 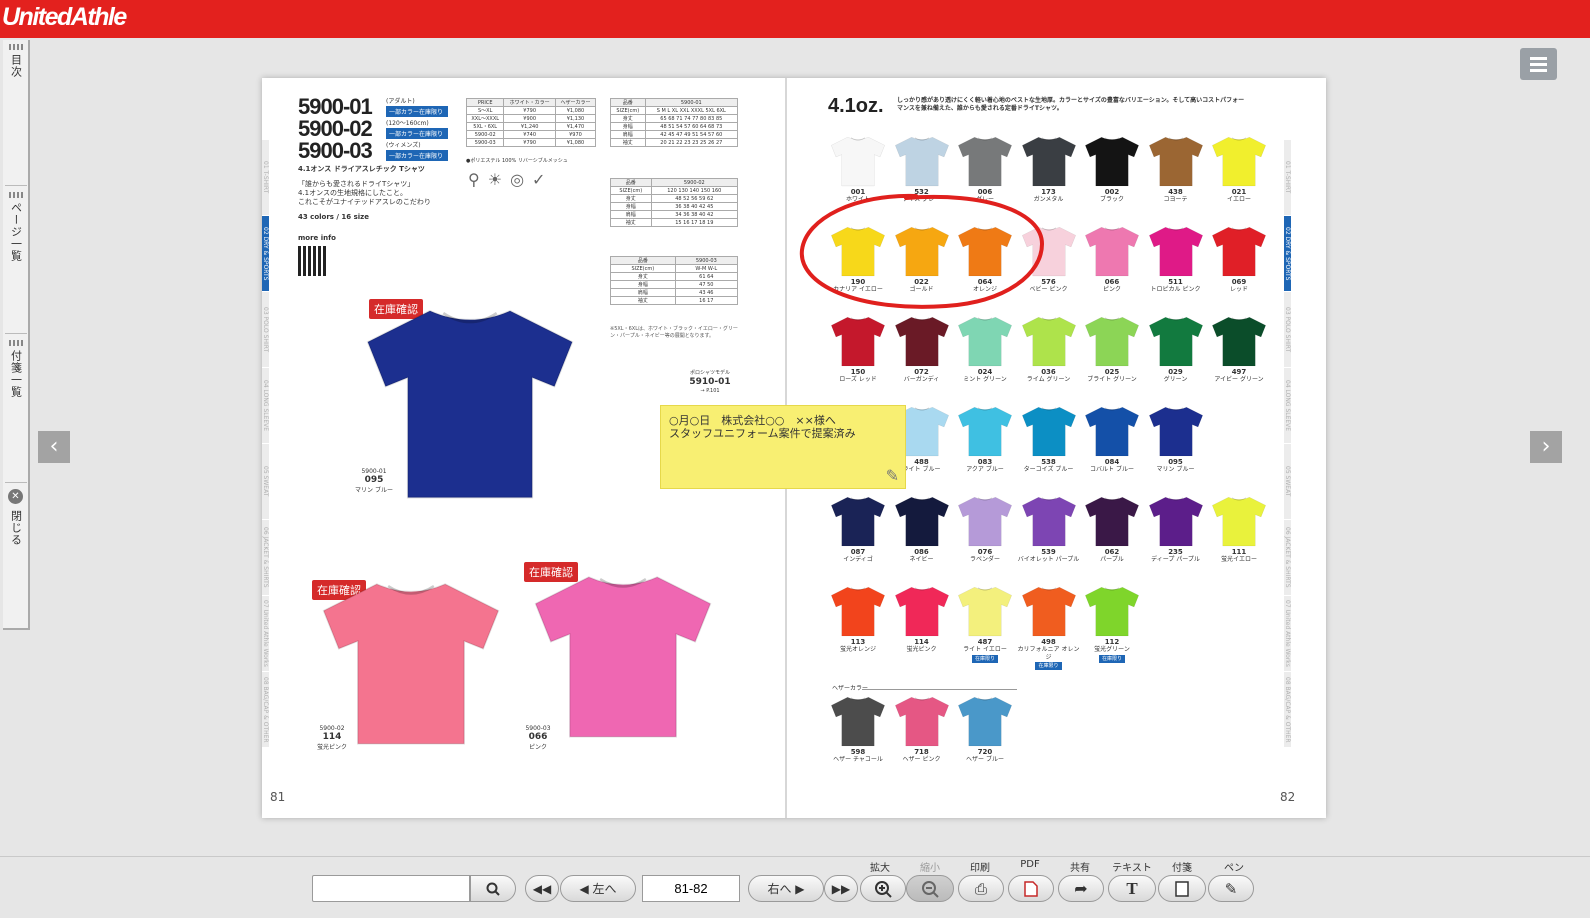 What do you see at coordinates (1112, 380) in the screenshot?
I see `swatch-name: ブライト グリーン` at bounding box center [1112, 380].